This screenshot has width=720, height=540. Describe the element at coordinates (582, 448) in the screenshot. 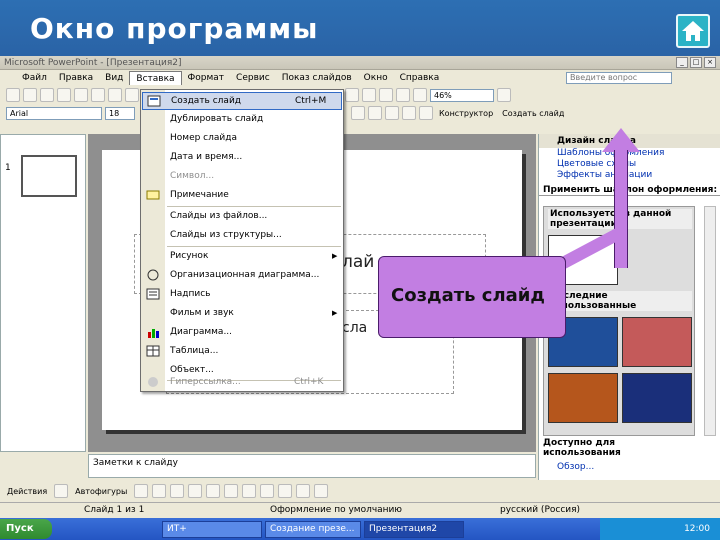

I see `available-caption: Доступно для использования` at that location.